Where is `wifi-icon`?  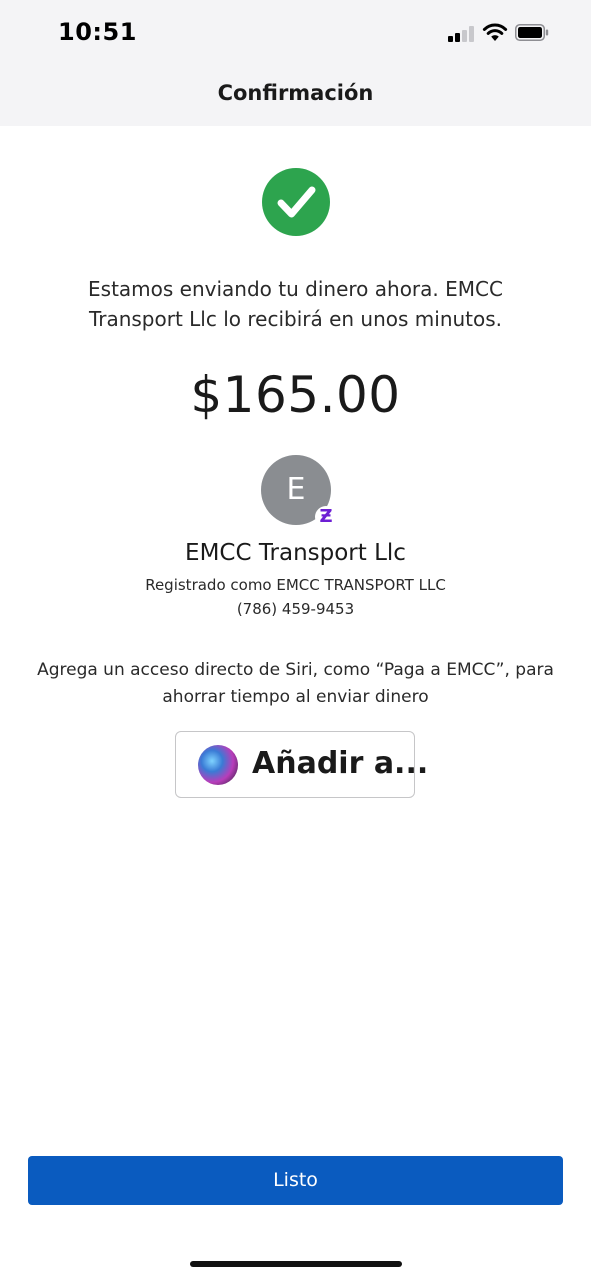
wifi-icon is located at coordinates (495, 32).